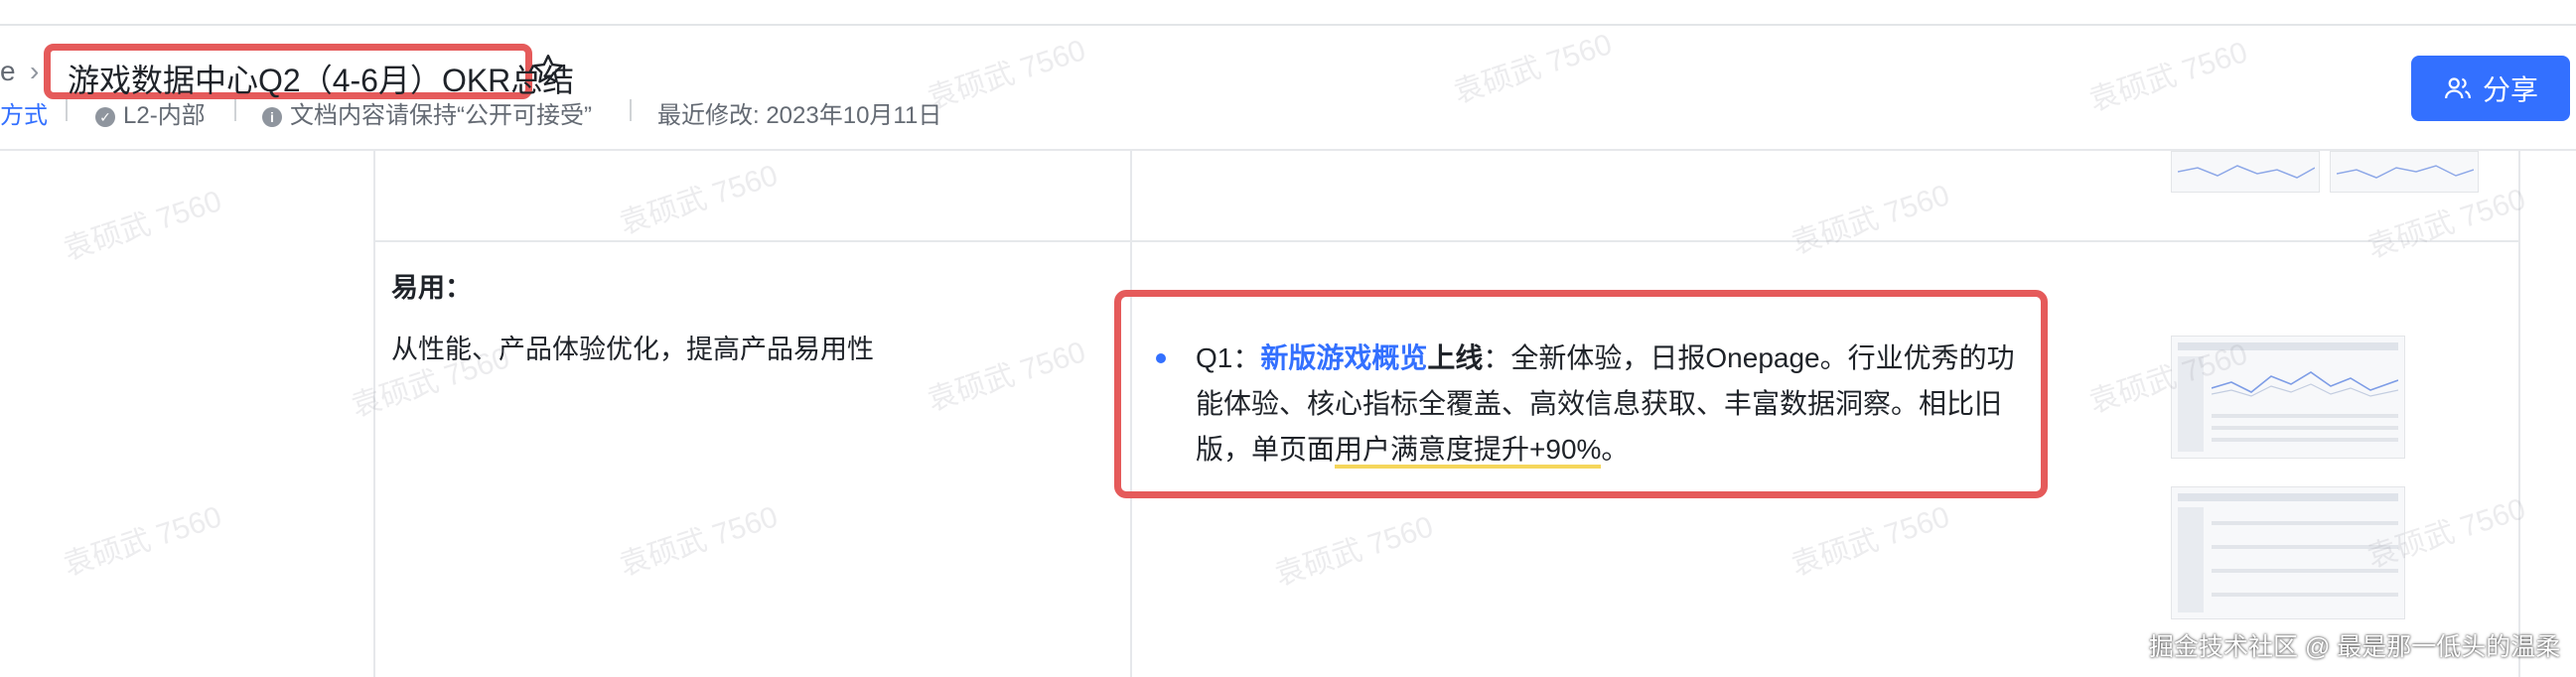 The height and width of the screenshot is (677, 2576). Describe the element at coordinates (1456, 358) in the screenshot. I see `bold-text: 上线` at that location.